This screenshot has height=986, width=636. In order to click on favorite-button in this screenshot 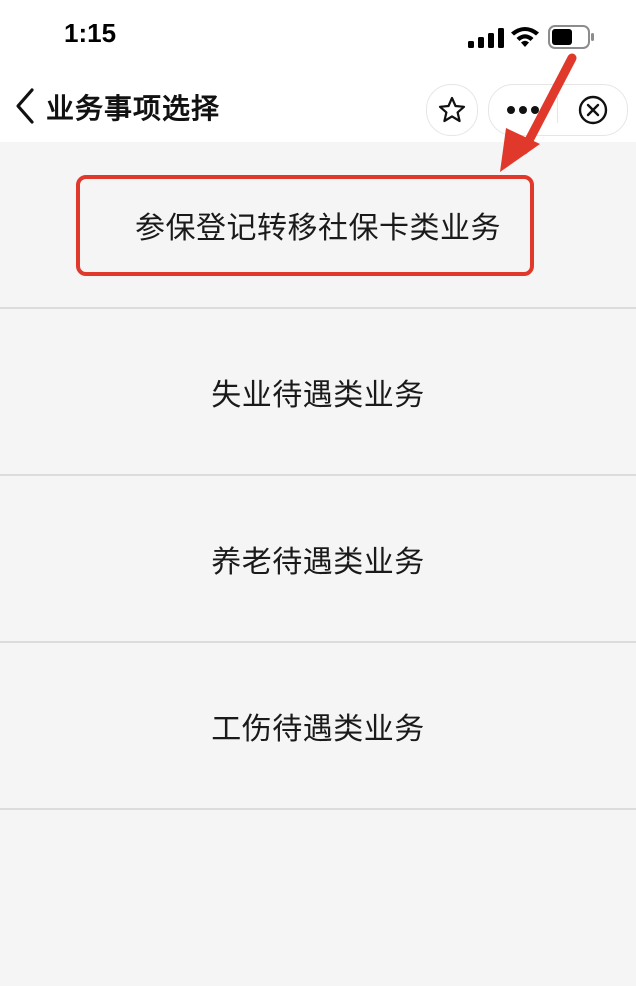, I will do `click(452, 110)`.